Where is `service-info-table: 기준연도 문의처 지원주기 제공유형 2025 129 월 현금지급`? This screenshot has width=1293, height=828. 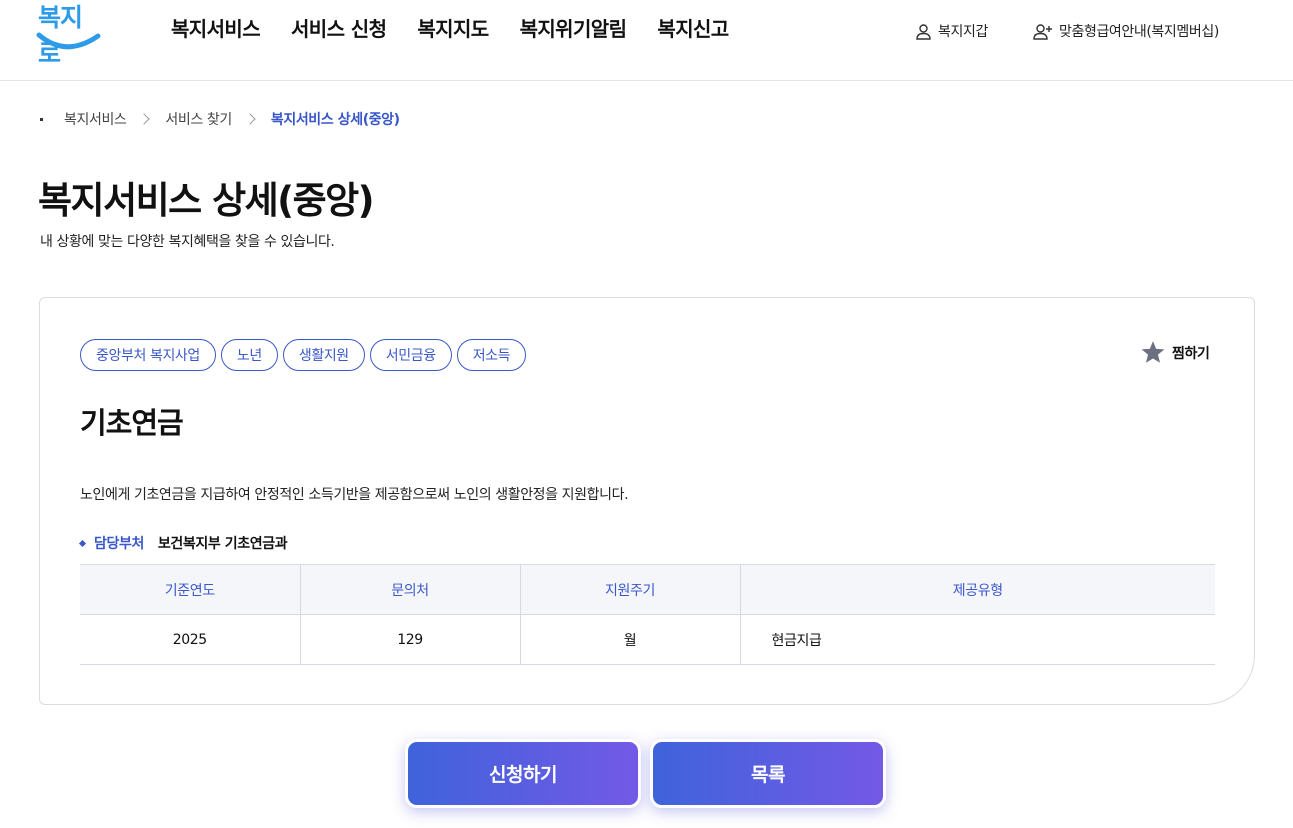
service-info-table: 기준연도 문의처 지원주기 제공유형 2025 129 월 현금지급 is located at coordinates (647, 614).